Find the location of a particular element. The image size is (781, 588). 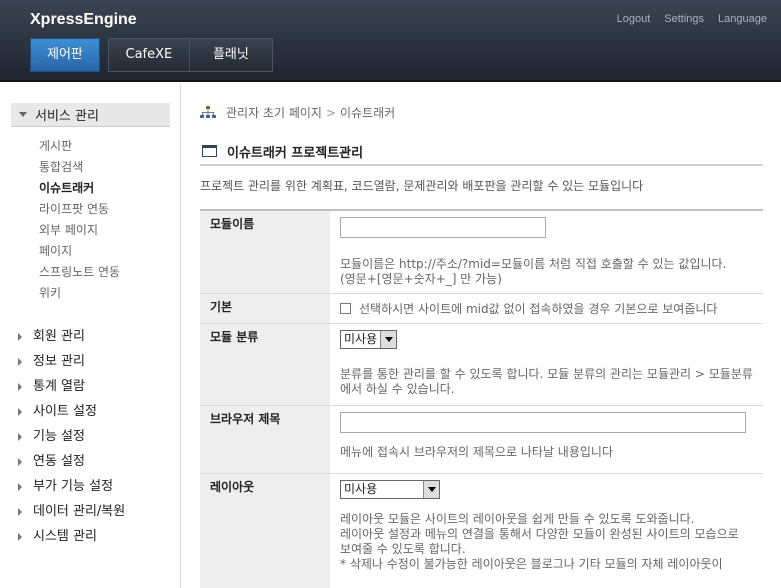

menu-label: 사이트 설정 is located at coordinates (65, 411).